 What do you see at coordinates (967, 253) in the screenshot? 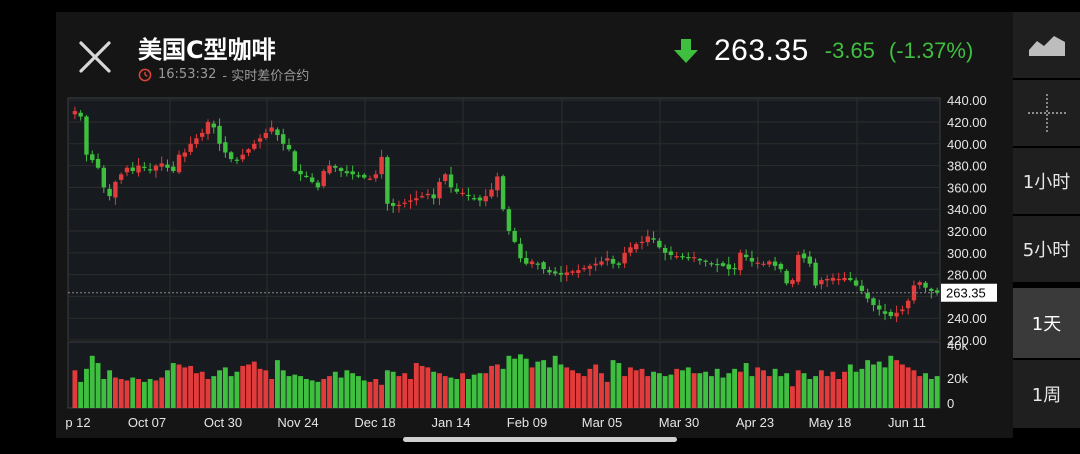
I see `y-tick-label: 300.00` at bounding box center [967, 253].